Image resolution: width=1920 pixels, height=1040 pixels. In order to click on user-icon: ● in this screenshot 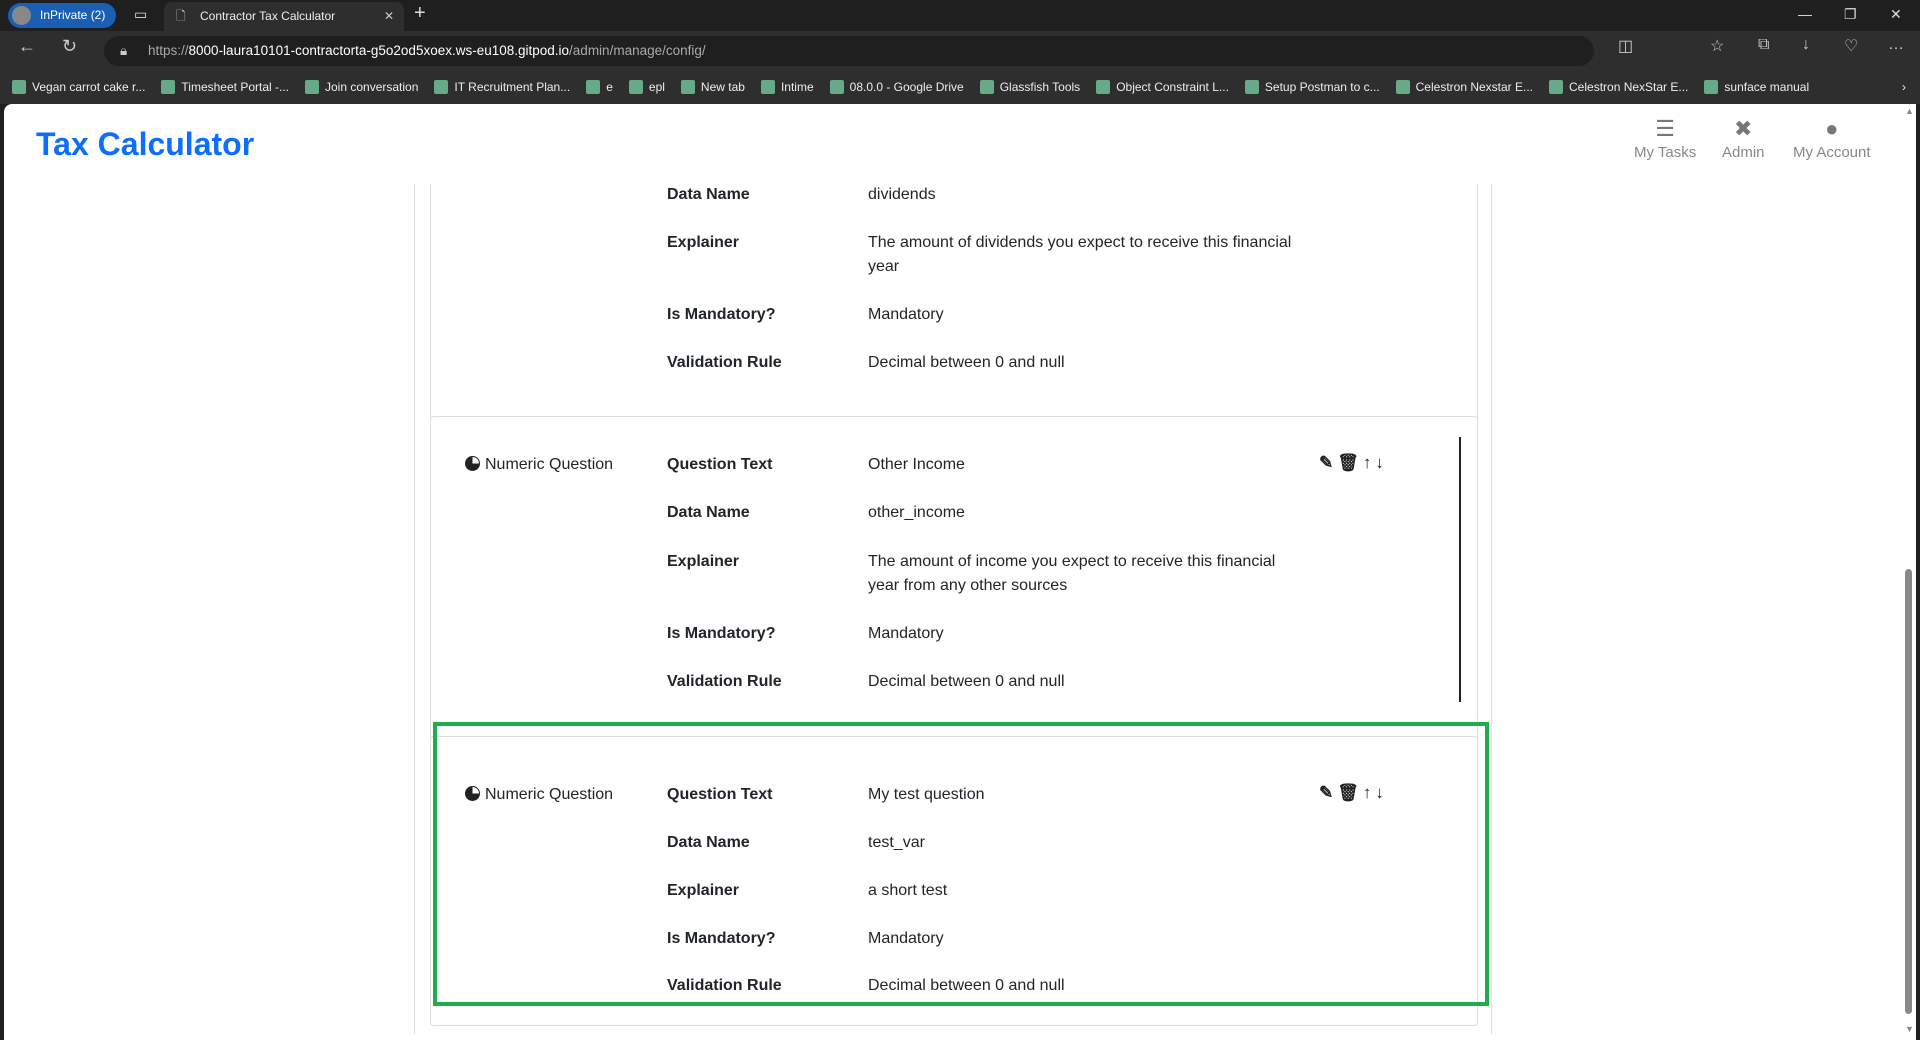, I will do `click(1832, 128)`.